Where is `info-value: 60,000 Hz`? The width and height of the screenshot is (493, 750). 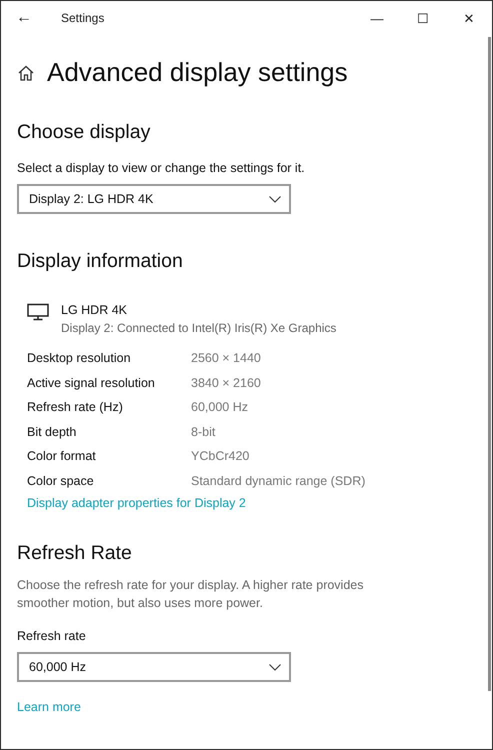
info-value: 60,000 Hz is located at coordinates (220, 407).